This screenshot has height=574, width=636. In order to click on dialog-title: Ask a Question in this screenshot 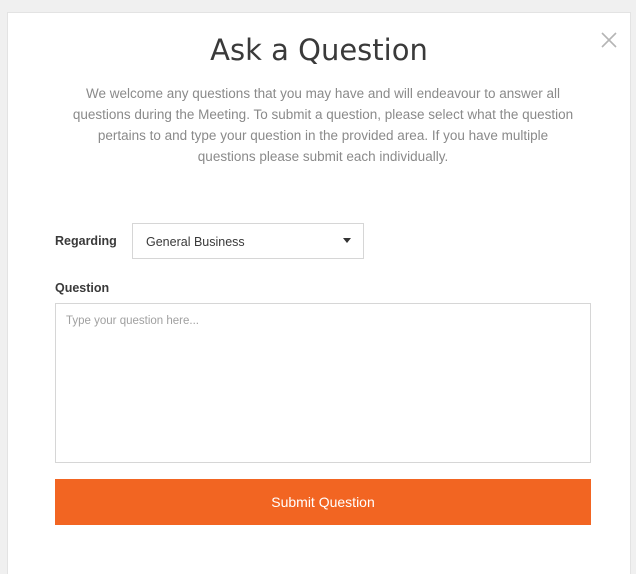, I will do `click(319, 50)`.